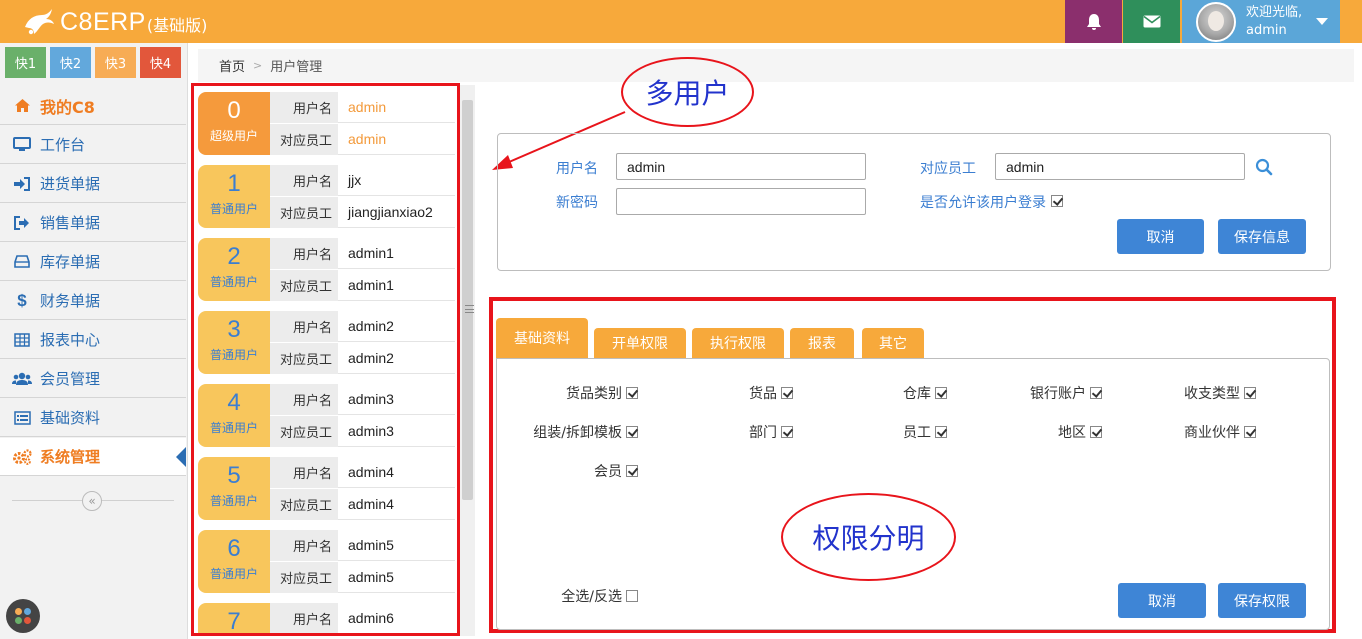  What do you see at coordinates (93, 379) in the screenshot?
I see `sidebar-item-members: 会员管理` at bounding box center [93, 379].